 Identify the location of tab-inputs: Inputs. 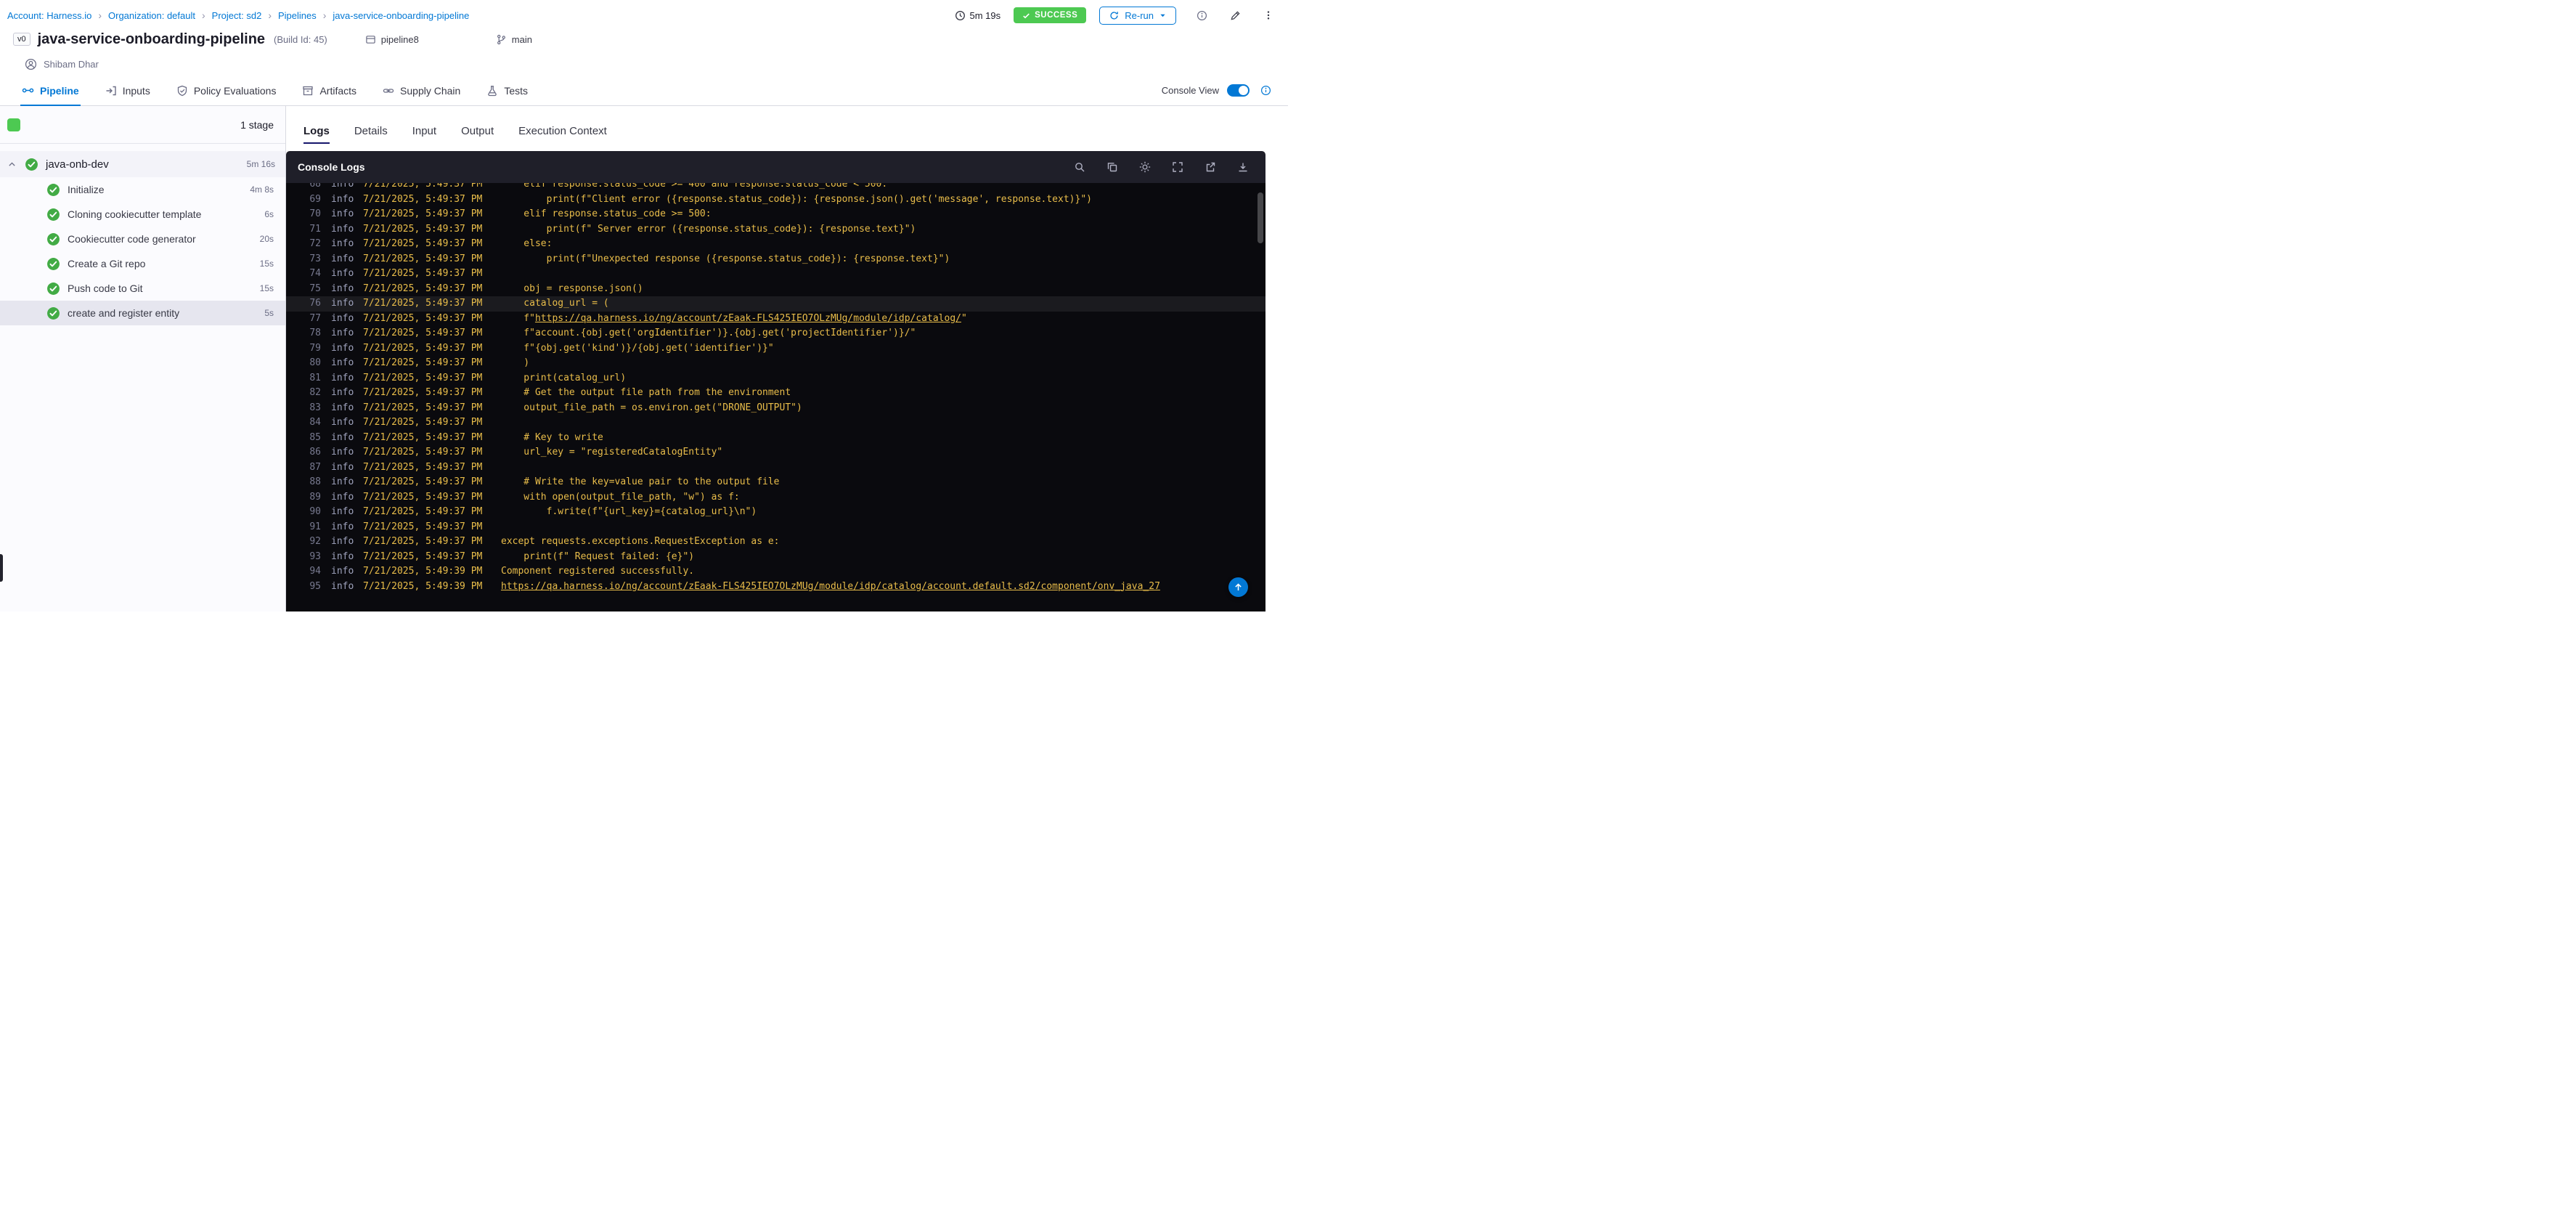
(127, 90).